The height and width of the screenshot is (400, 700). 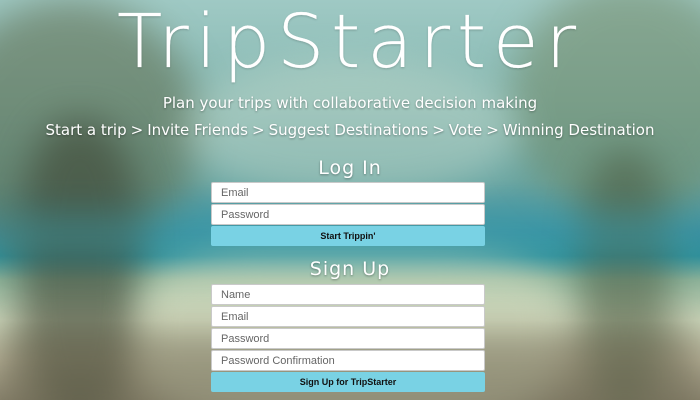 I want to click on app-title: TripStarter, so click(x=349, y=42).